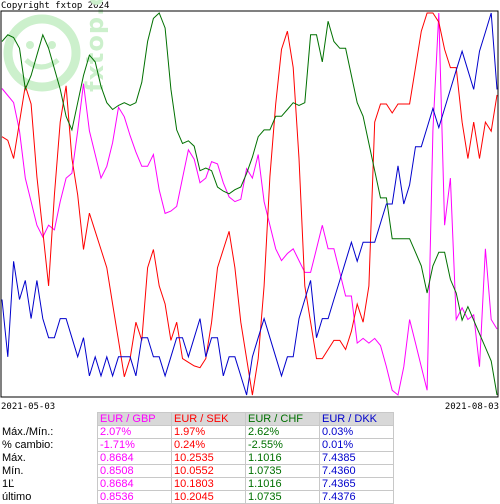  I want to click on stats-row-max: Máx. 0.8684 10.2535 1.1016 7.4385, so click(197, 458).